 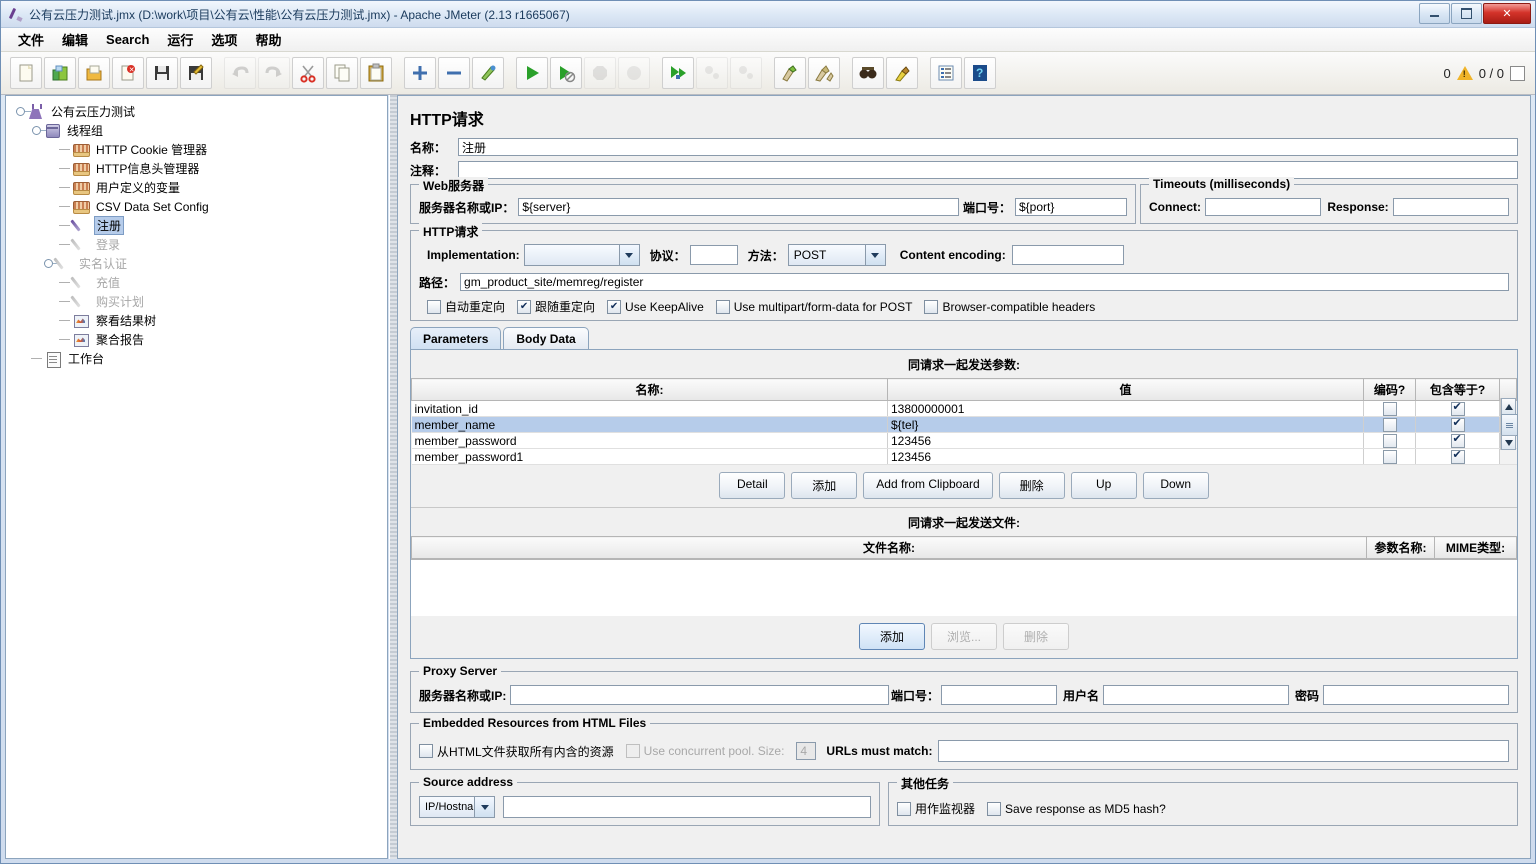 I want to click on content-encoding-input, so click(x=1067, y=255).